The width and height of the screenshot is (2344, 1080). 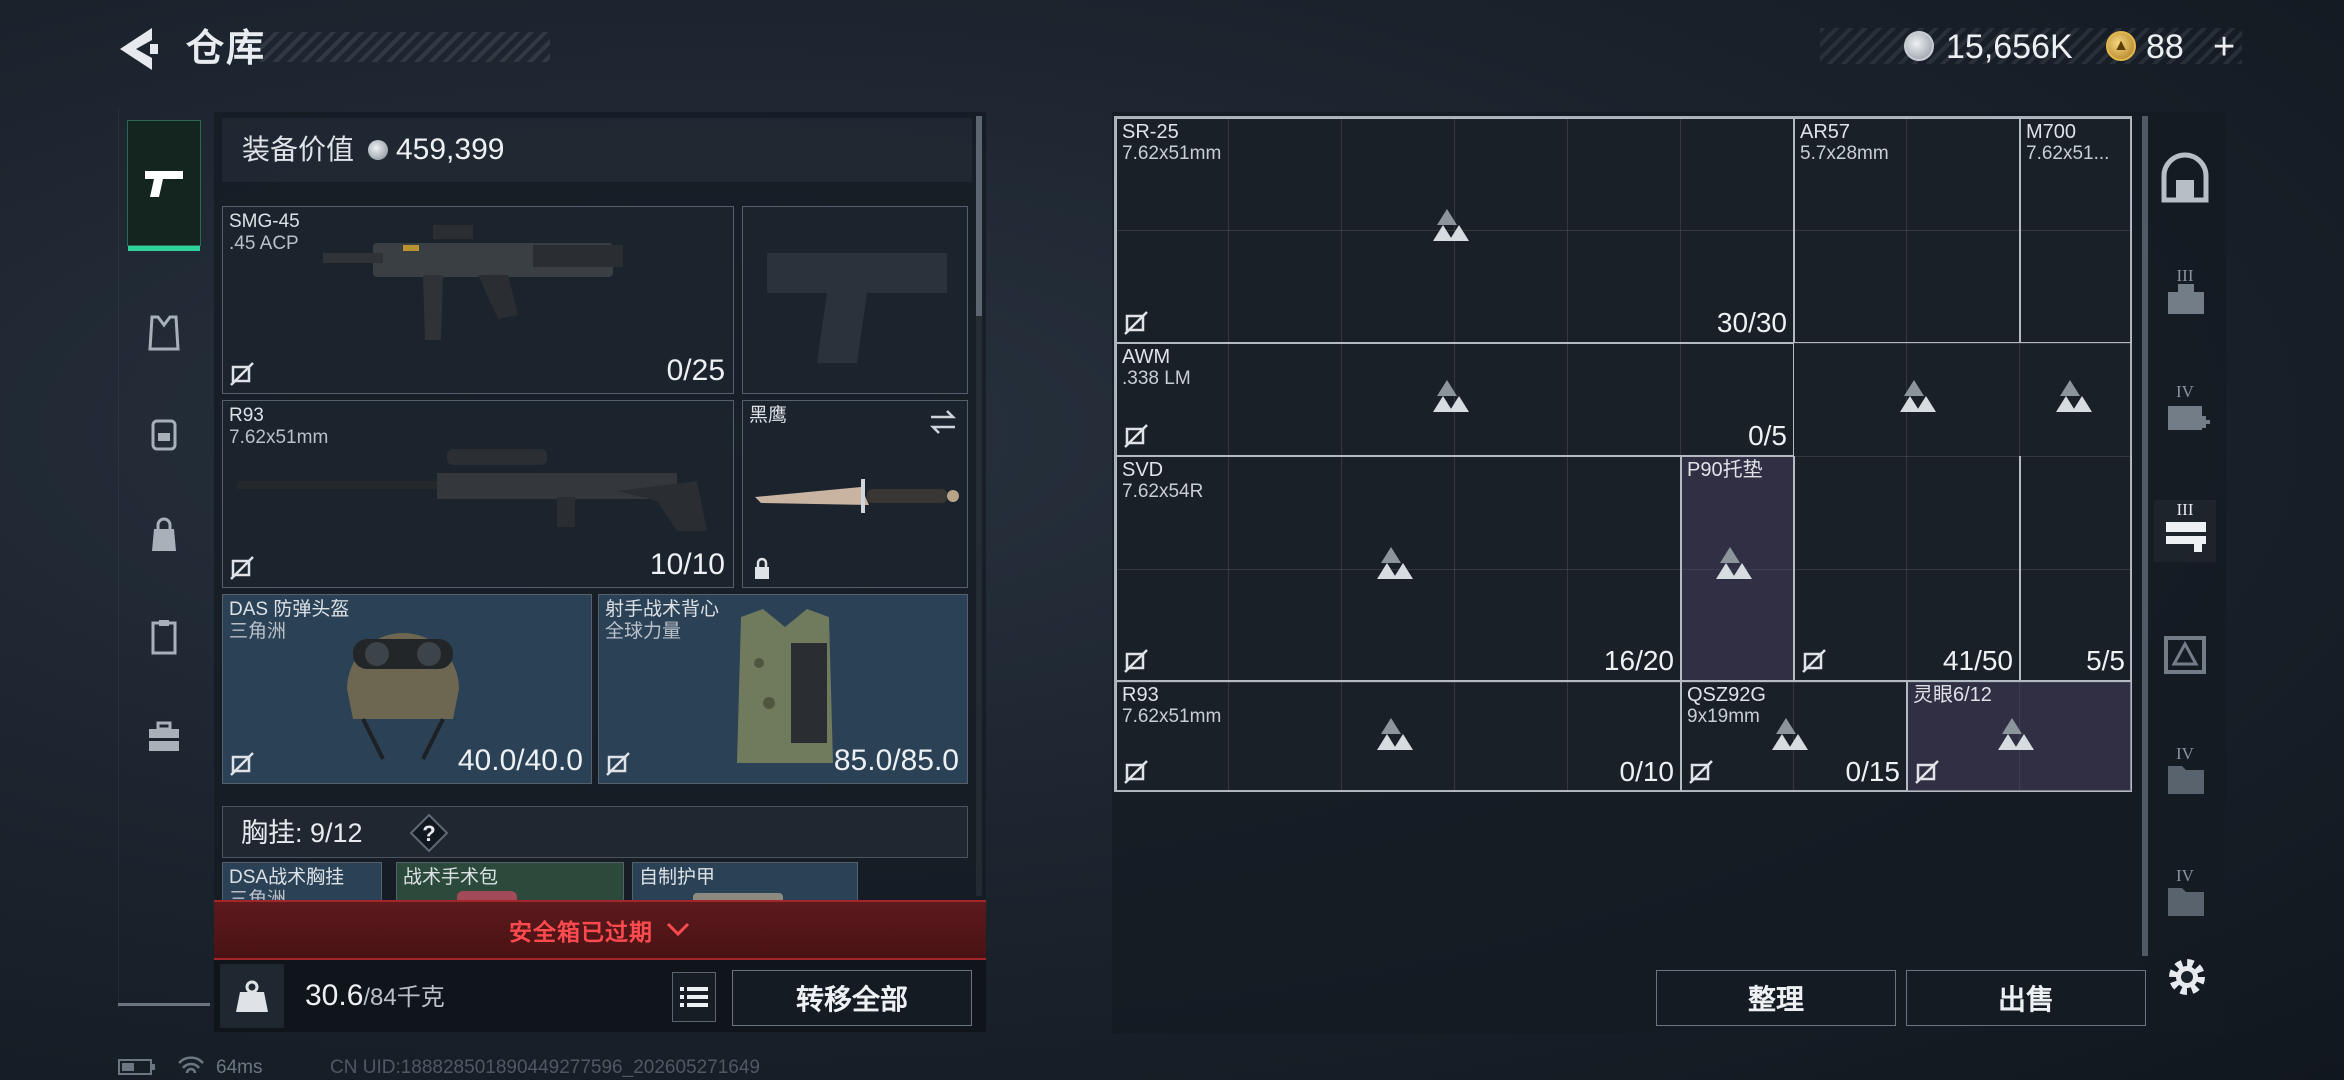 I want to click on item-caliber: 9x19mm, so click(x=1723, y=716).